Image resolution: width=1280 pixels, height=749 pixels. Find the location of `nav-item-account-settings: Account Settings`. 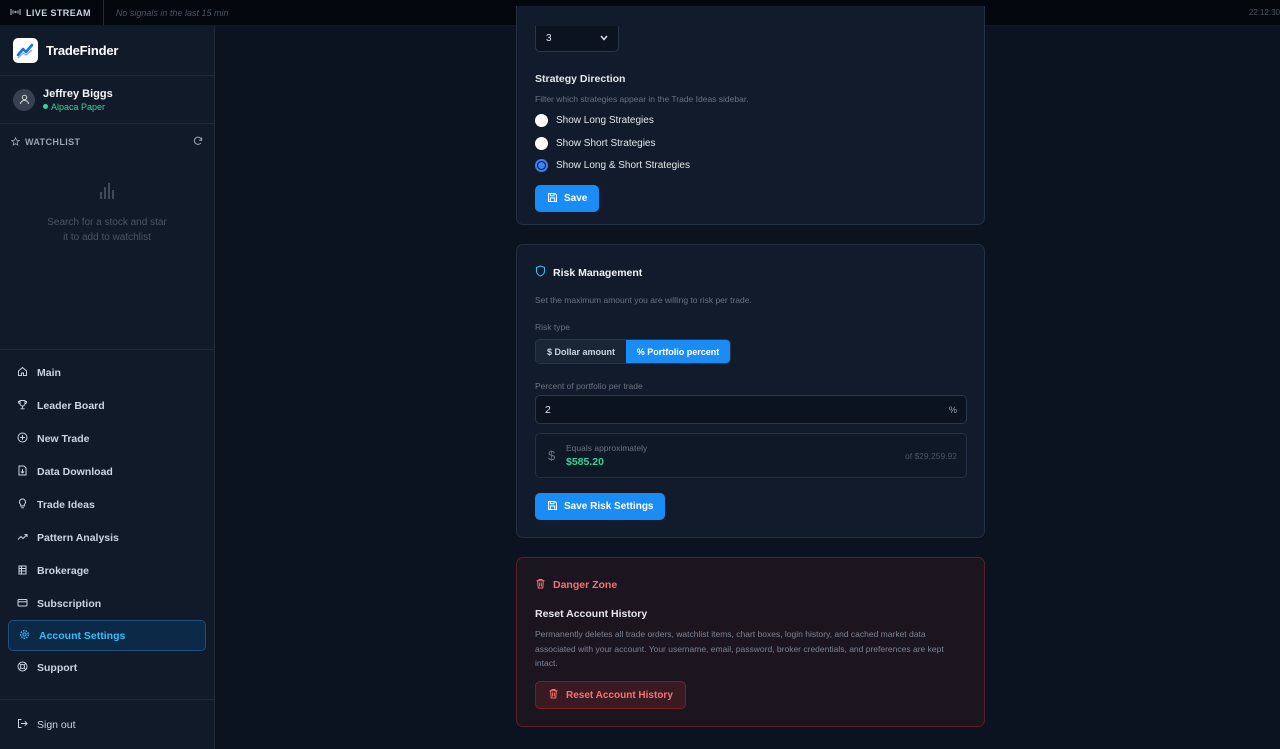

nav-item-account-settings: Account Settings is located at coordinates (107, 635).